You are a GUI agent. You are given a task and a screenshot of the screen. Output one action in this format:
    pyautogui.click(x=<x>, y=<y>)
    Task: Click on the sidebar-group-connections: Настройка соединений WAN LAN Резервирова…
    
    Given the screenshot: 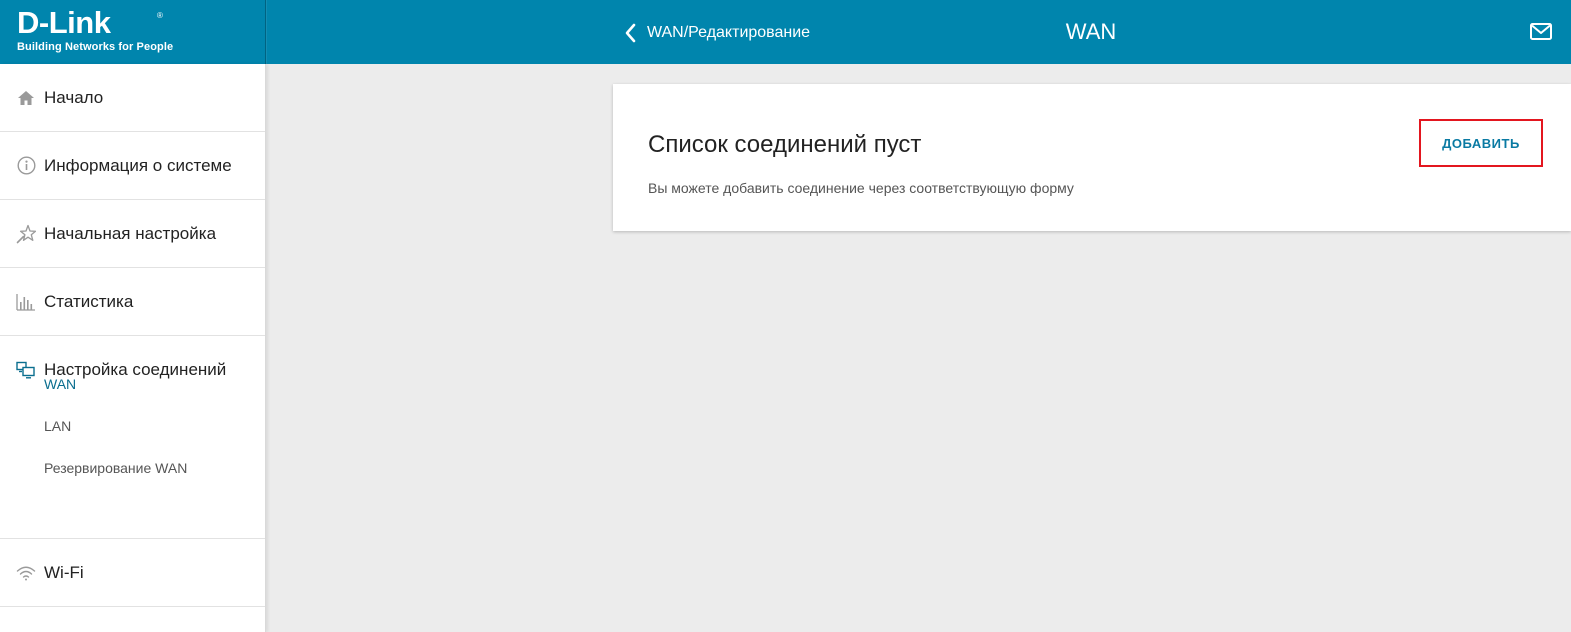 What is the action you would take?
    pyautogui.click(x=132, y=437)
    